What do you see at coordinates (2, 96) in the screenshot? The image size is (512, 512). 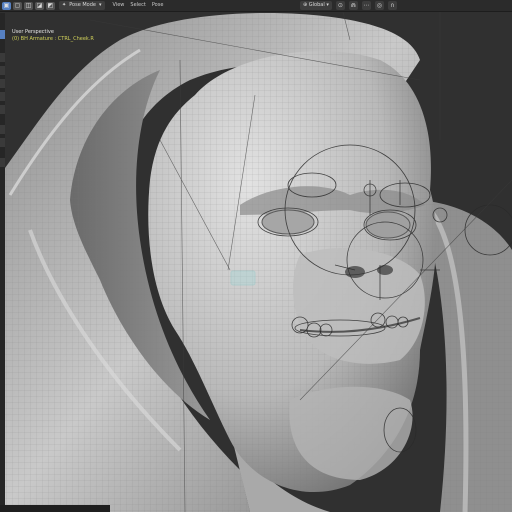 I see `scale-tool` at bounding box center [2, 96].